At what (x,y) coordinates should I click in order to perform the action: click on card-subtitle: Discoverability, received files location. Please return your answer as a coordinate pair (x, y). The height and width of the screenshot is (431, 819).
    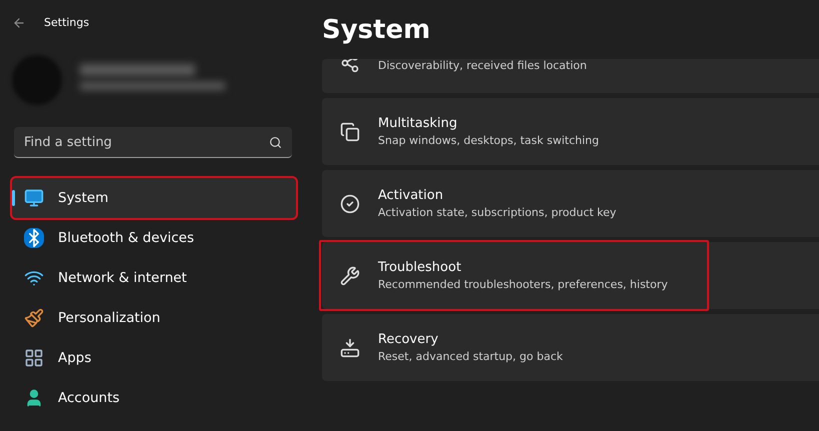
    Looking at the image, I should click on (482, 65).